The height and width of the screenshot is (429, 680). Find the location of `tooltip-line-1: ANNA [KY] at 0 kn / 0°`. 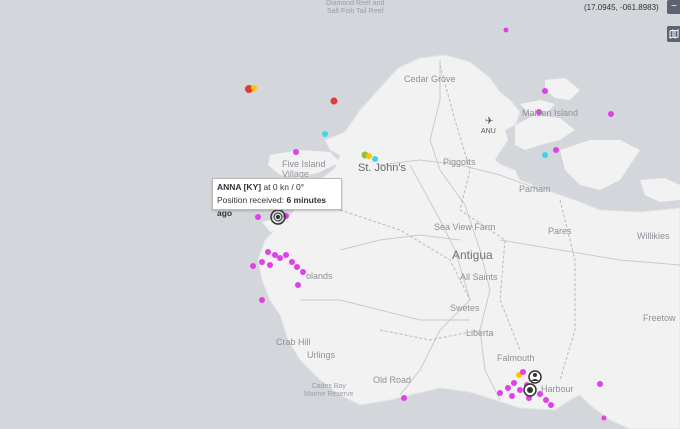

tooltip-line-1: ANNA [KY] at 0 kn / 0° is located at coordinates (277, 187).